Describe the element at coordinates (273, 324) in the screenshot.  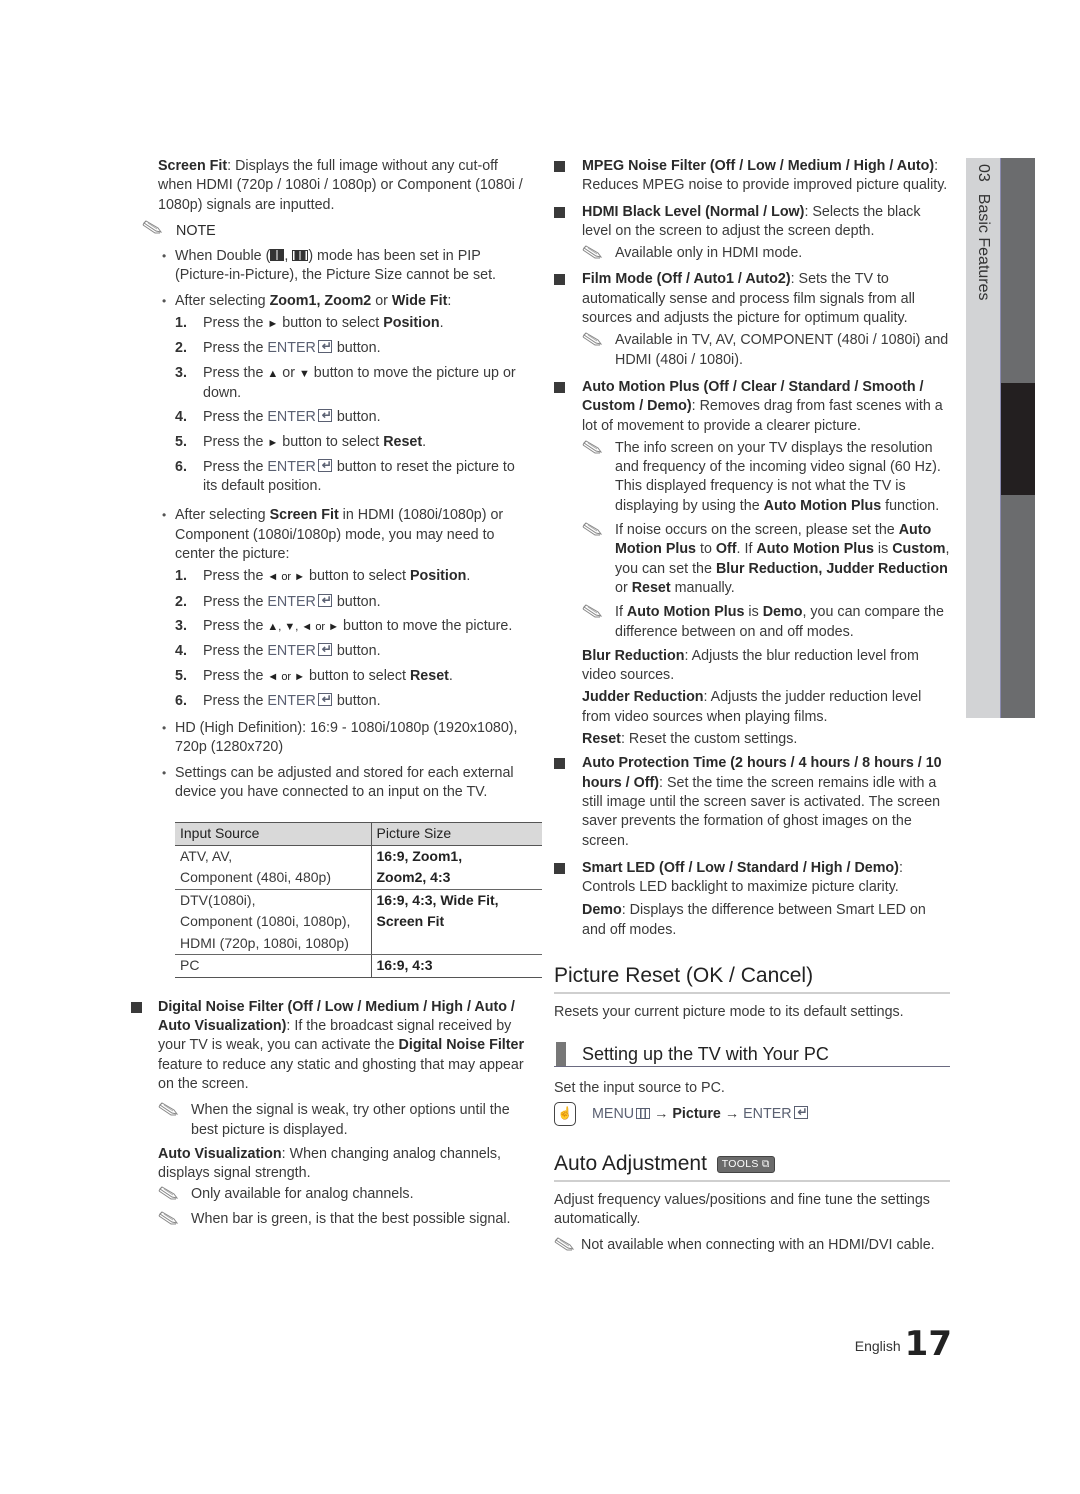
I see `arrow-icon: ►` at that location.